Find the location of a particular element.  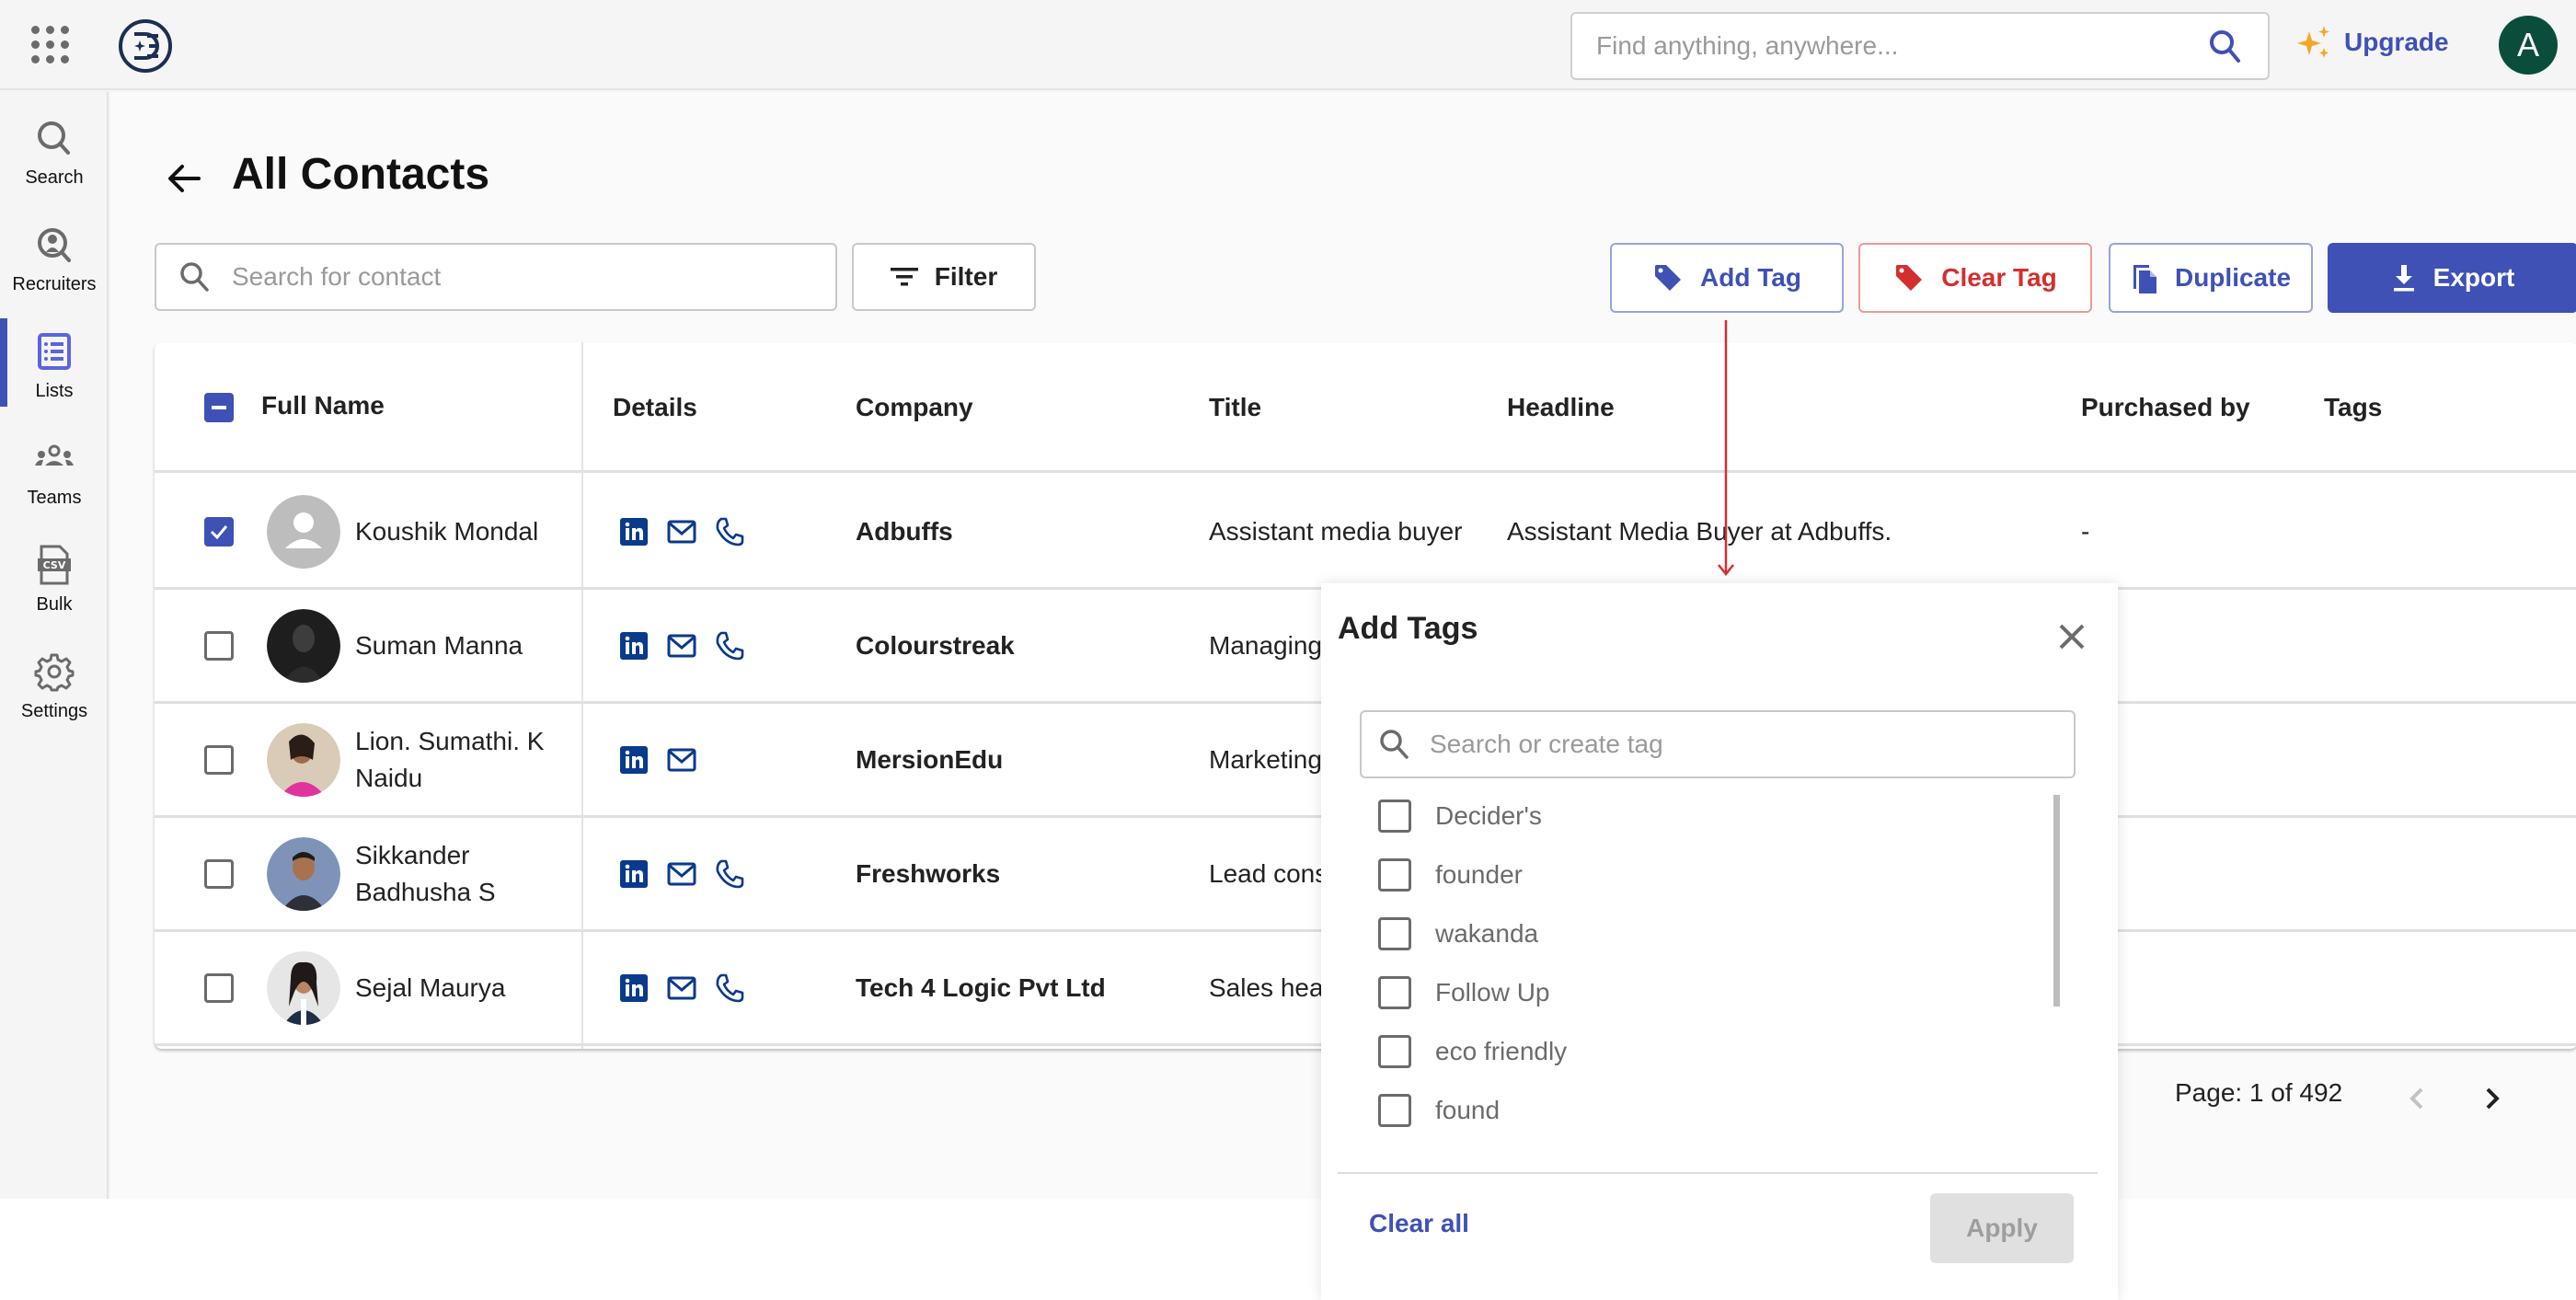

tag-icon is located at coordinates (1909, 278).